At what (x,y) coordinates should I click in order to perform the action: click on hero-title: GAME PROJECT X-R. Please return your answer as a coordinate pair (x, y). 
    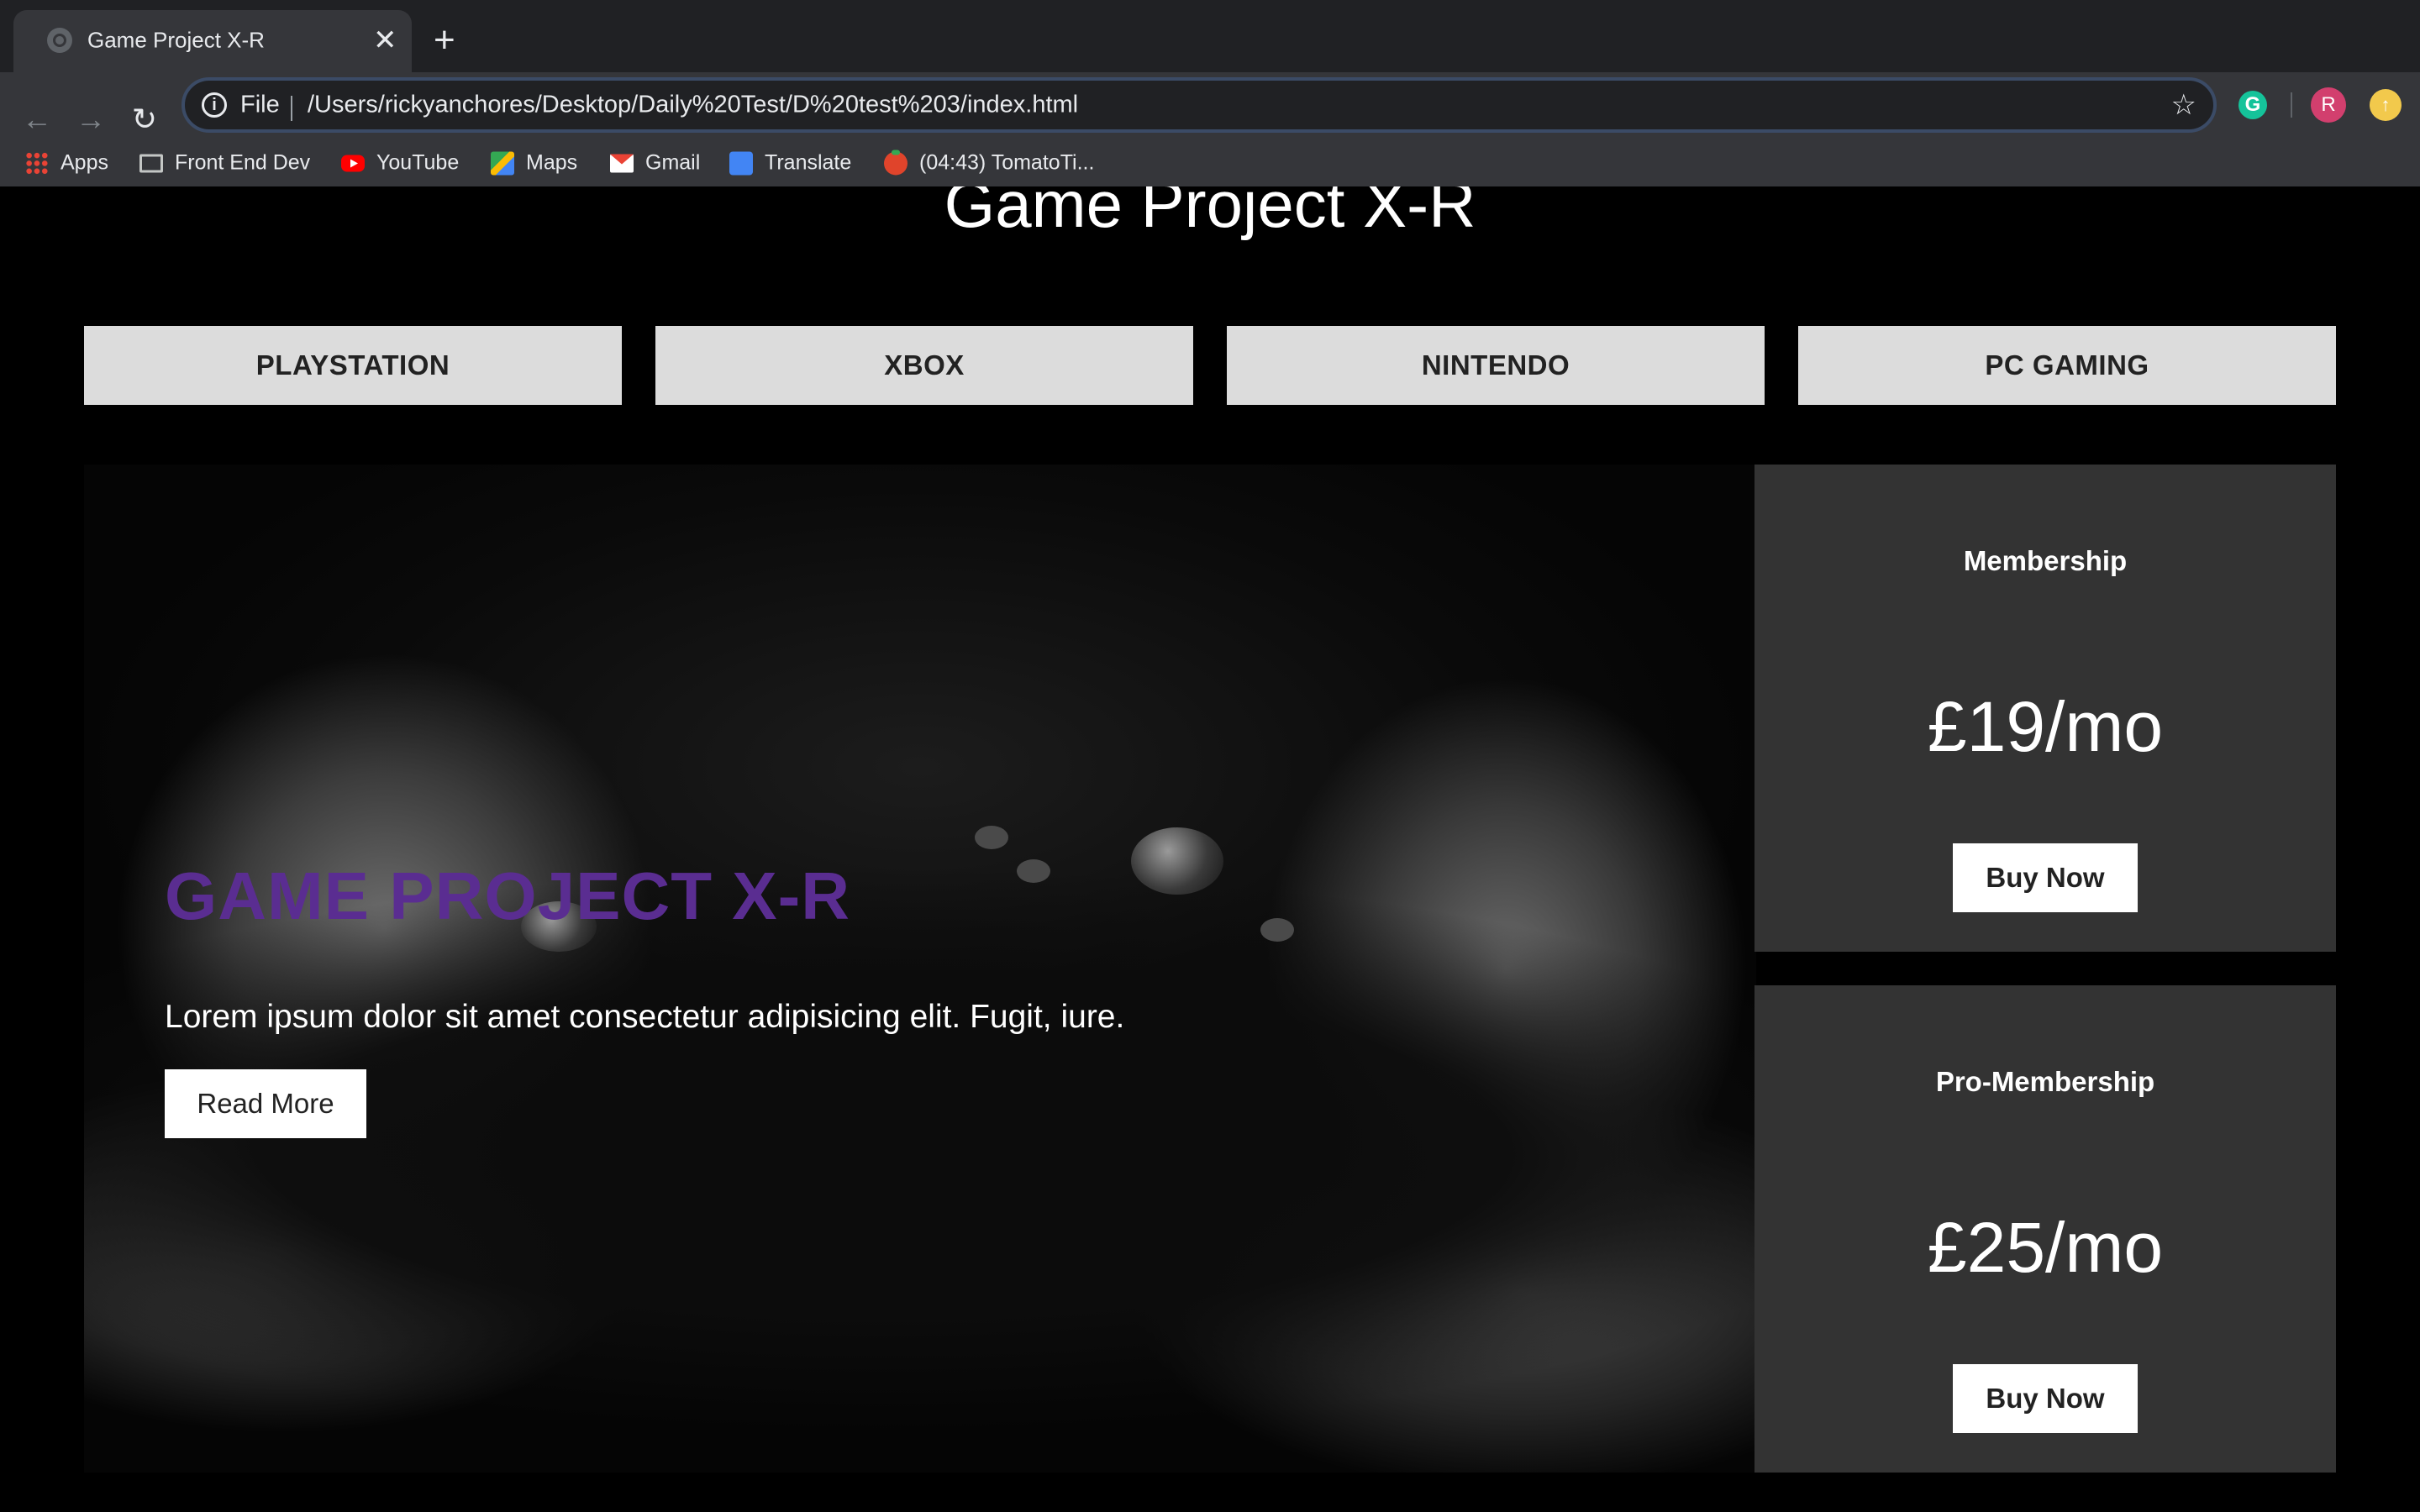
    Looking at the image, I should click on (508, 895).